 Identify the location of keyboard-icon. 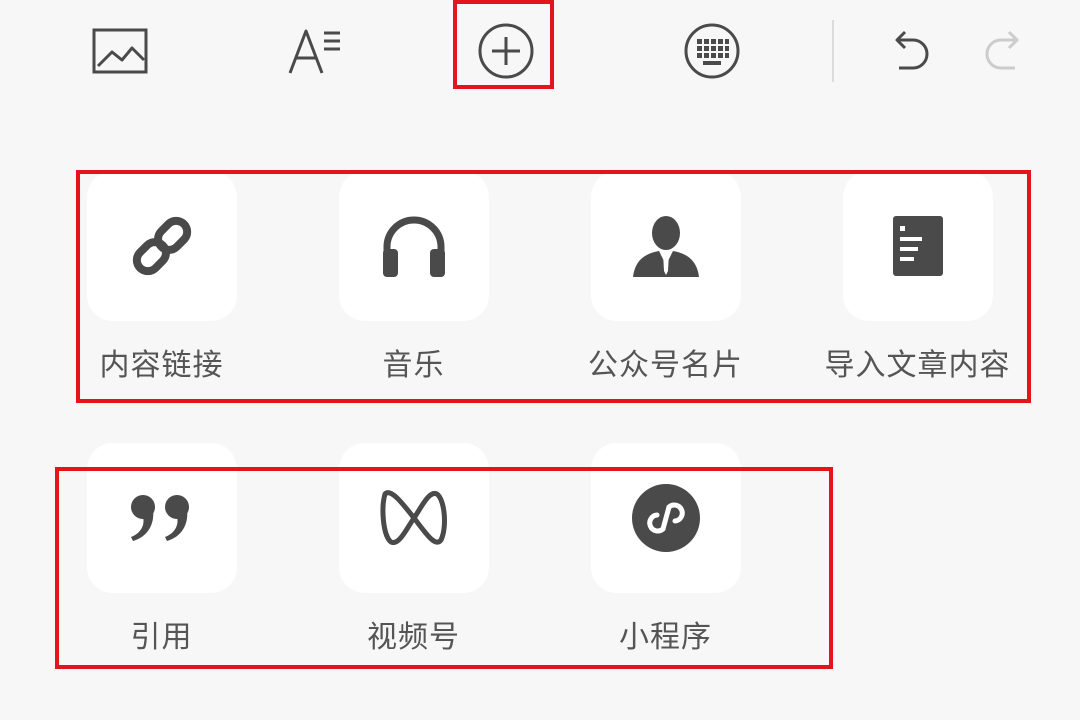
(712, 51).